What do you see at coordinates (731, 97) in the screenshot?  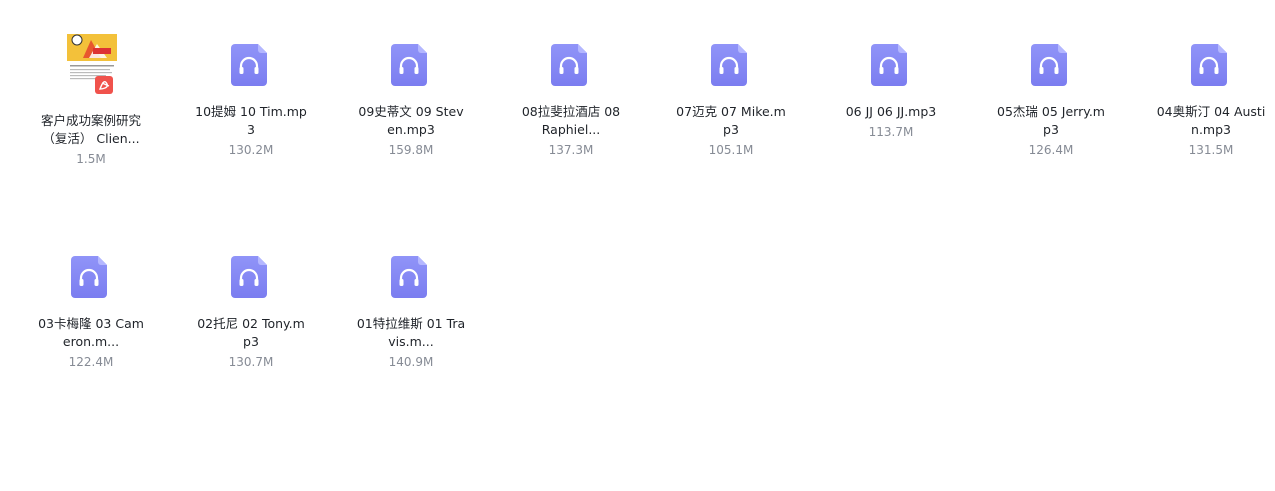 I see `file-item-audio: 07迈克 07 Mike.m p3 105.1M` at bounding box center [731, 97].